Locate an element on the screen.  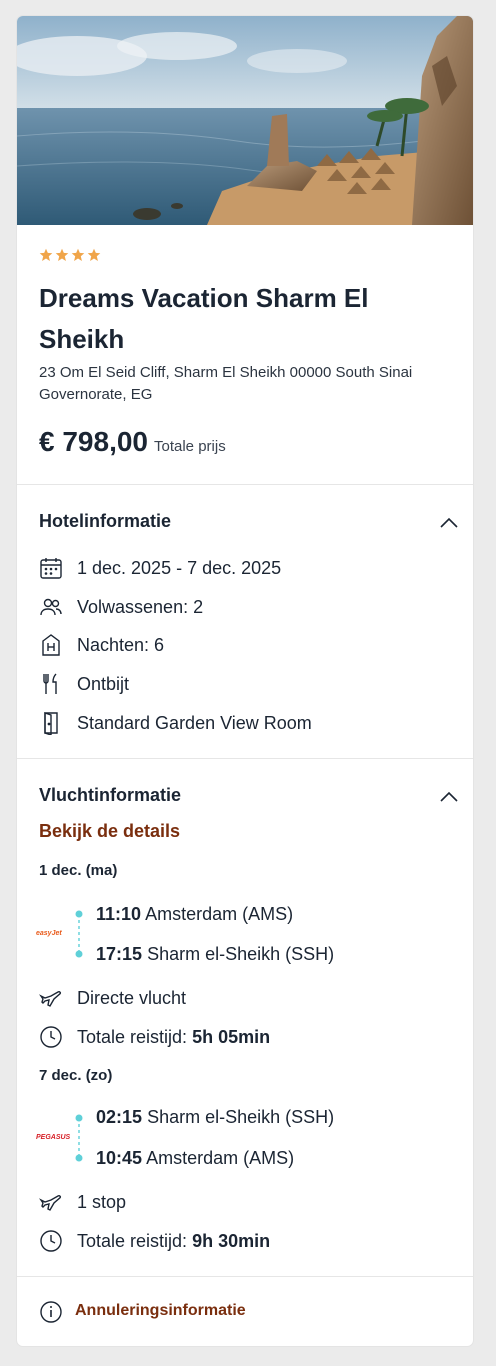
adults-row: Volwassenen: 2 is located at coordinates (121, 607).